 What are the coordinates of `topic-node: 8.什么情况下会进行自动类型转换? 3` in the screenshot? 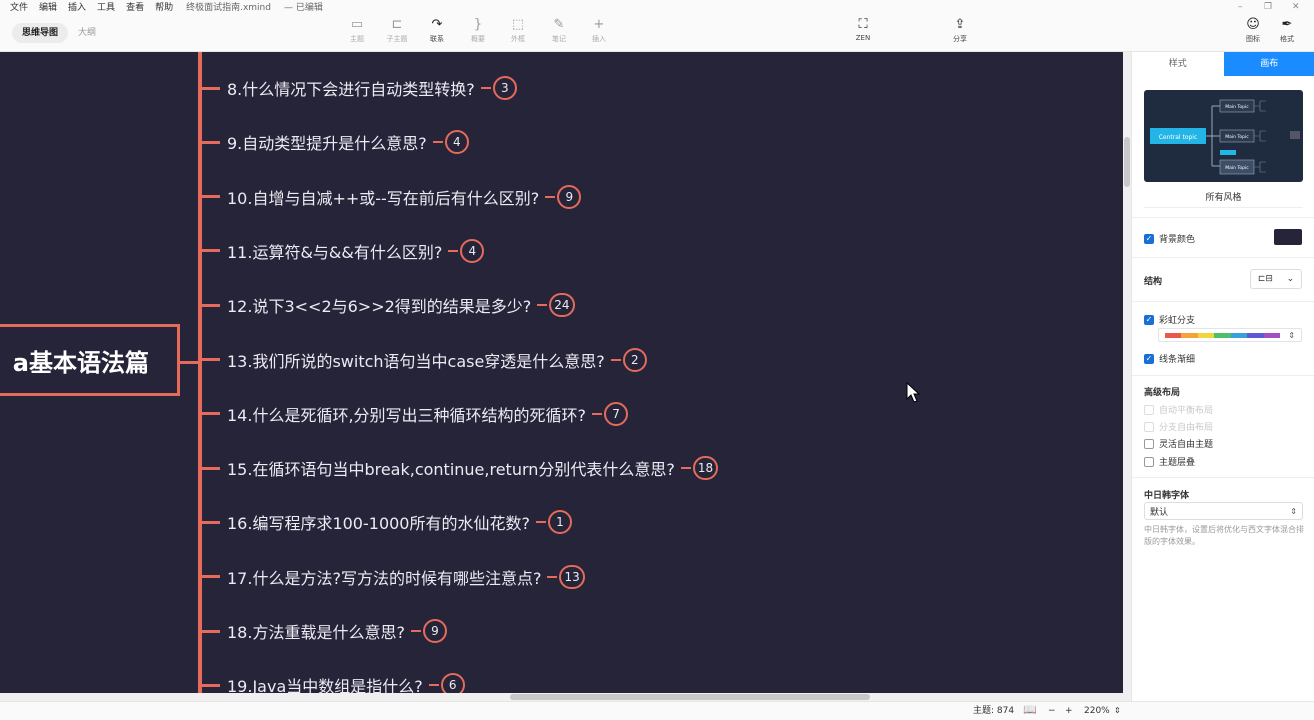 It's located at (358, 88).